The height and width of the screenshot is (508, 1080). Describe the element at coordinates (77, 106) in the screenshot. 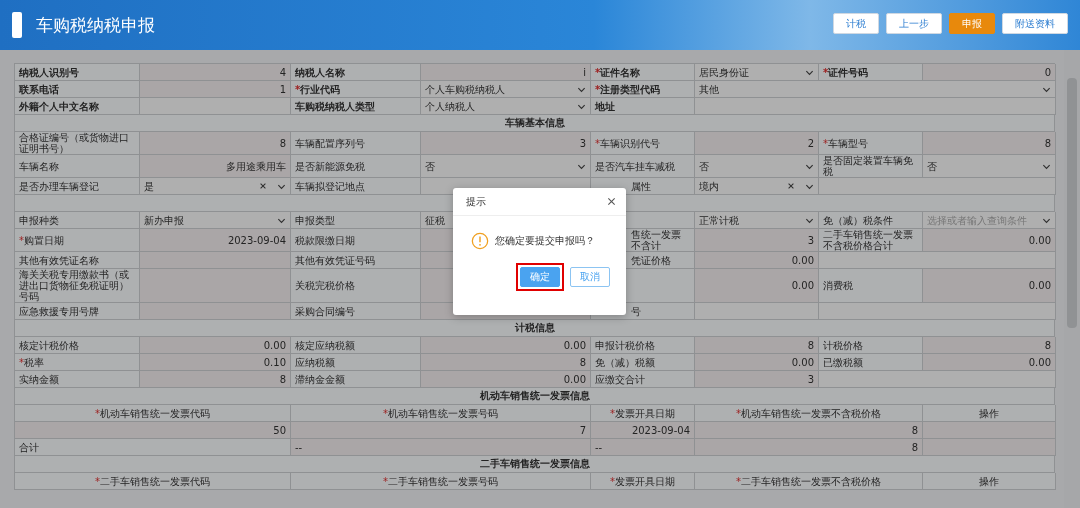

I see `field-label: 外籍个人中文名称` at that location.